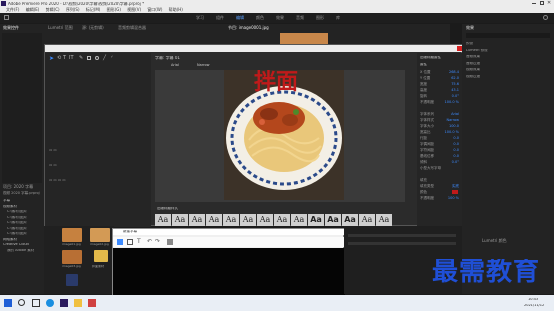 The image size is (554, 311). Describe the element at coordinates (8, 303) in the screenshot. I see `start-icon` at that location.